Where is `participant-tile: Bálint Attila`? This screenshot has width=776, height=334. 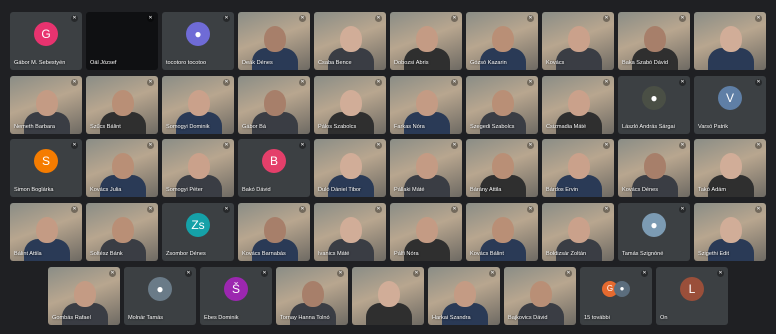 participant-tile: Bálint Attila is located at coordinates (46, 232).